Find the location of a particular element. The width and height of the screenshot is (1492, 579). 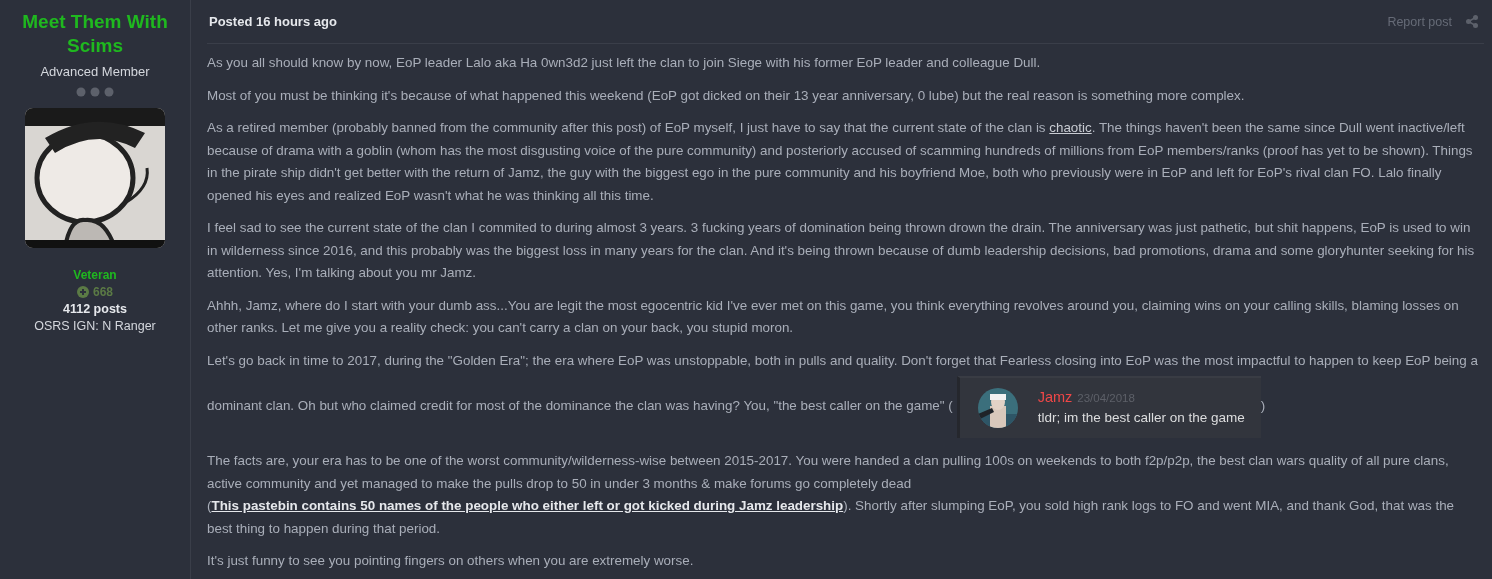

rank-pips-icon is located at coordinates (95, 92).